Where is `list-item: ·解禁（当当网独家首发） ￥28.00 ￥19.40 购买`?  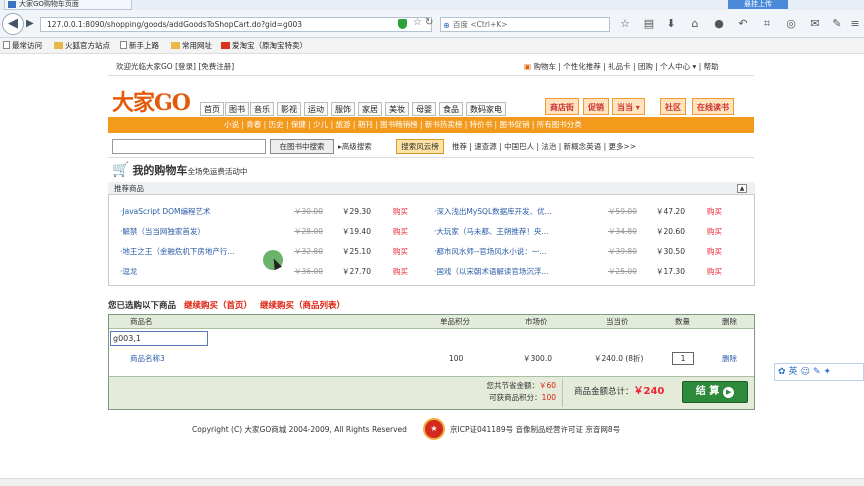
list-item: ·解禁（当当网独家首发） ￥28.00 ￥19.40 购买 is located at coordinates (270, 232).